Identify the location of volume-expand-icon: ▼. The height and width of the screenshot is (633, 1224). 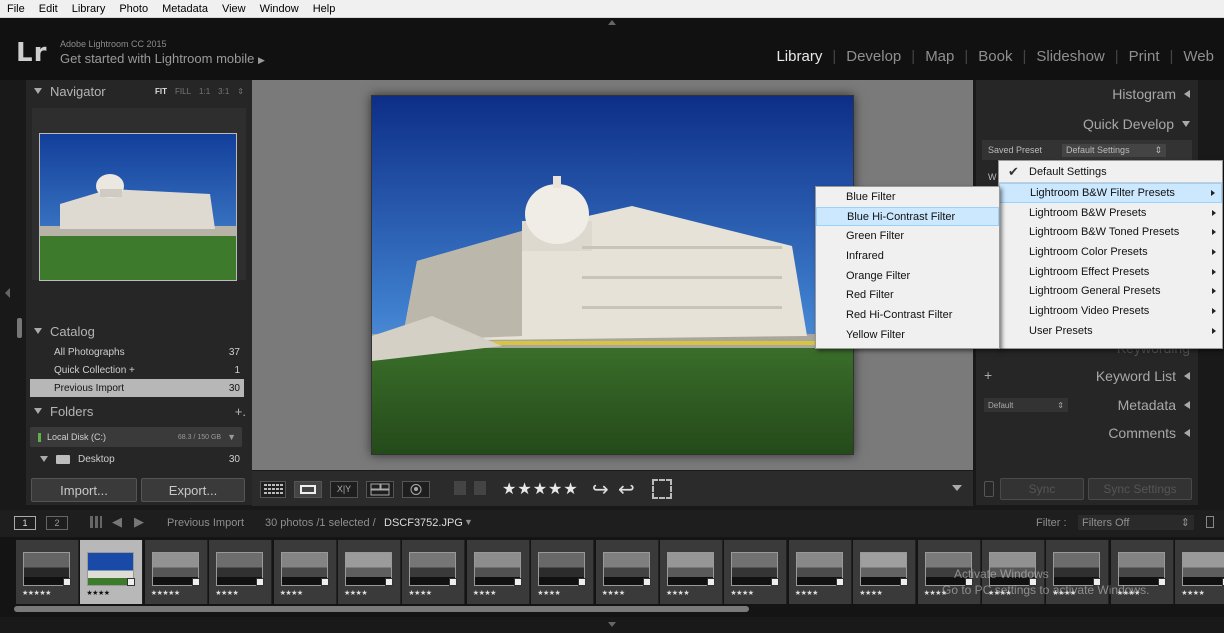
(231, 437).